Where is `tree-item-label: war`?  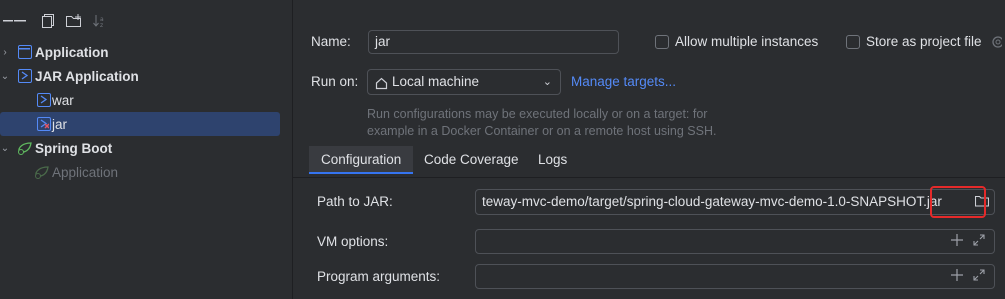 tree-item-label: war is located at coordinates (63, 100).